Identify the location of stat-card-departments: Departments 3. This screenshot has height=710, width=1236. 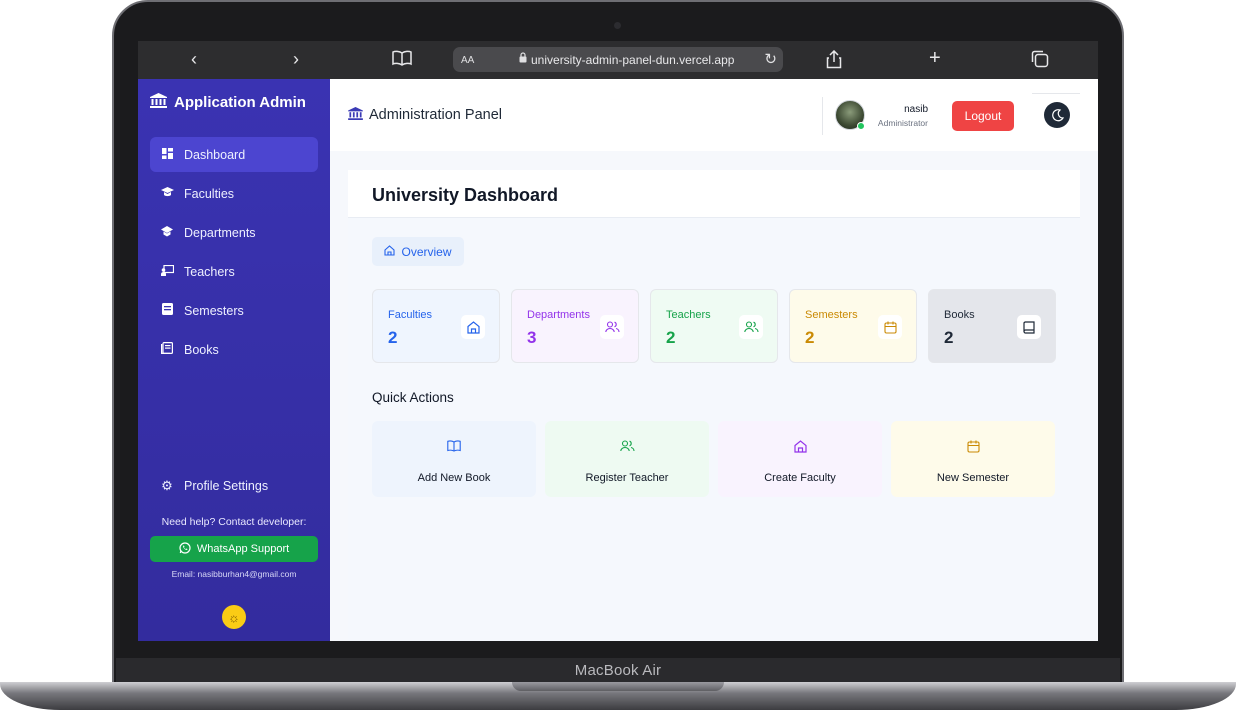
(575, 326).